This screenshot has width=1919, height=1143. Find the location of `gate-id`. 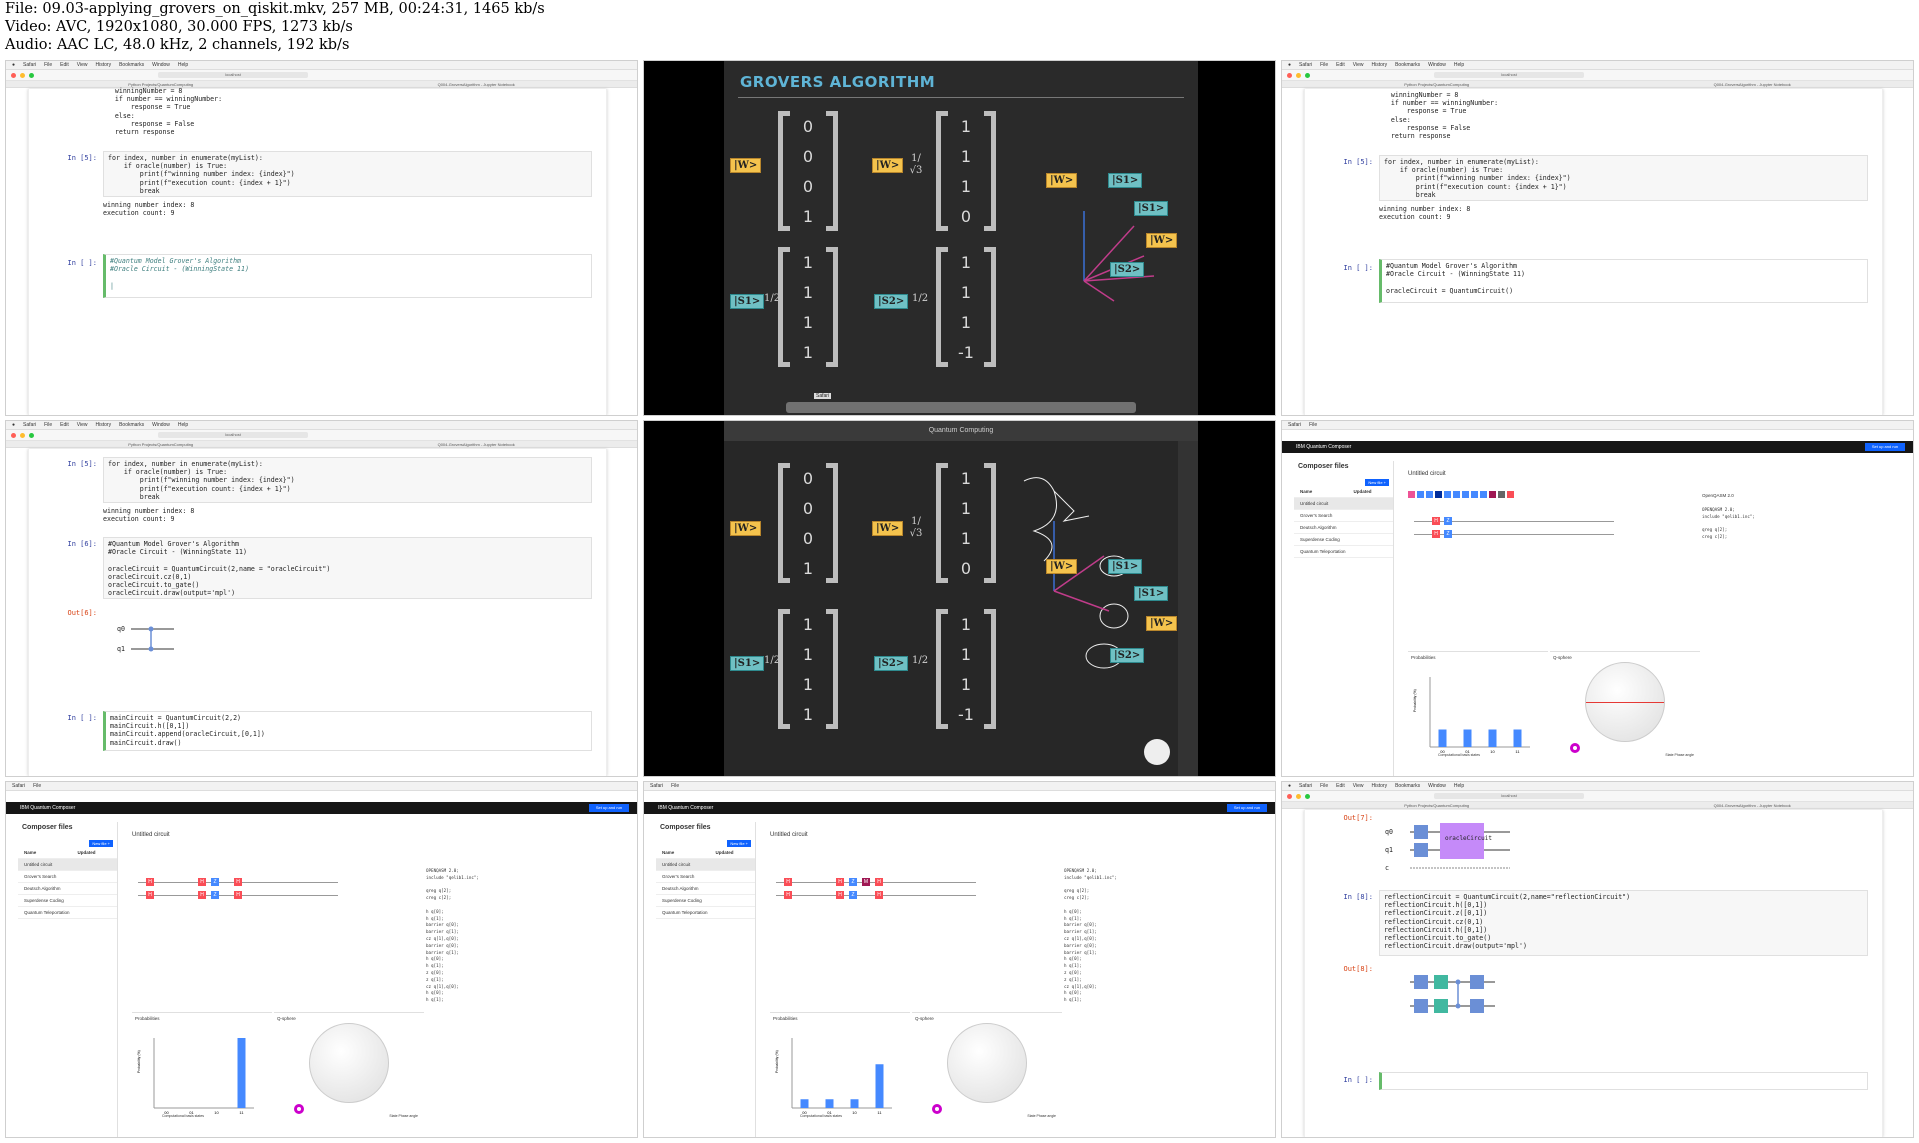

gate-id is located at coordinates (1447, 494).